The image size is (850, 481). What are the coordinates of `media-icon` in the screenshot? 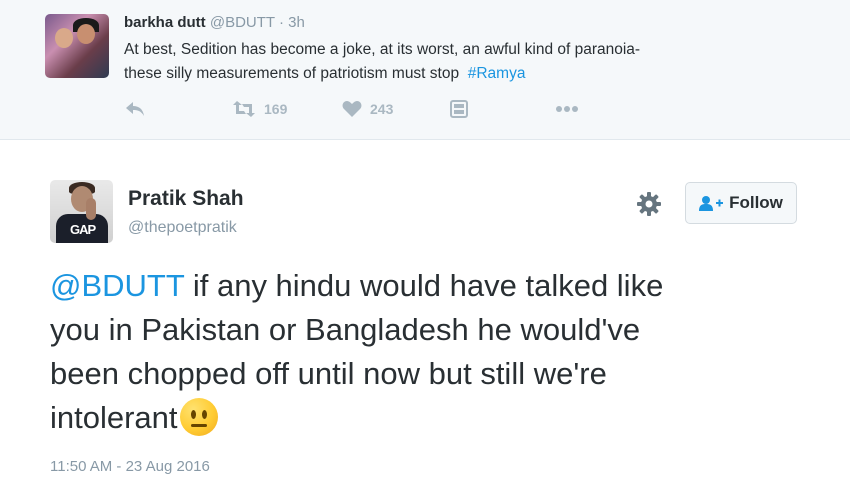 It's located at (459, 109).